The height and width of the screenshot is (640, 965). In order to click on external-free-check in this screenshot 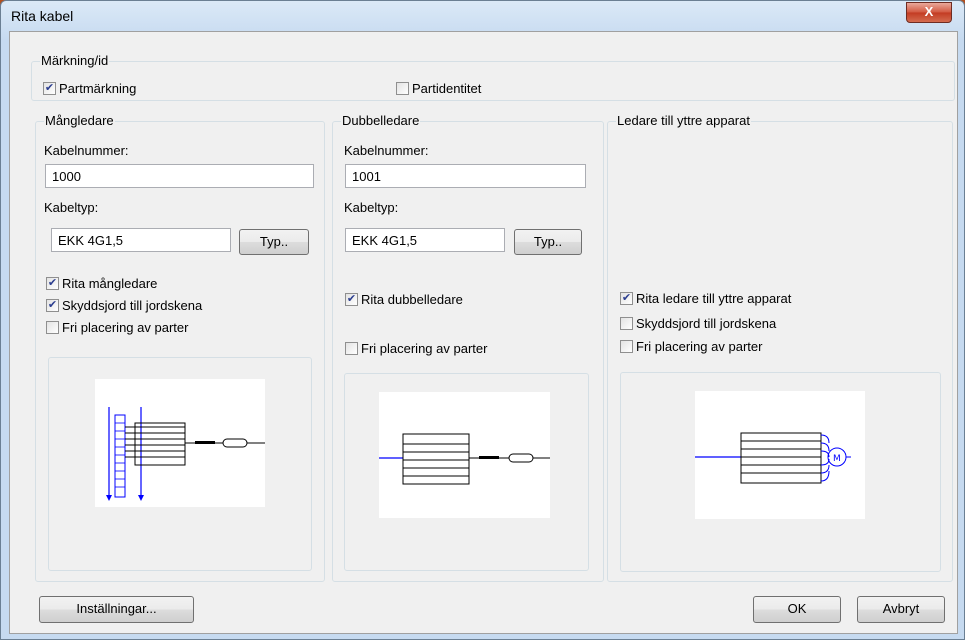, I will do `click(626, 346)`.